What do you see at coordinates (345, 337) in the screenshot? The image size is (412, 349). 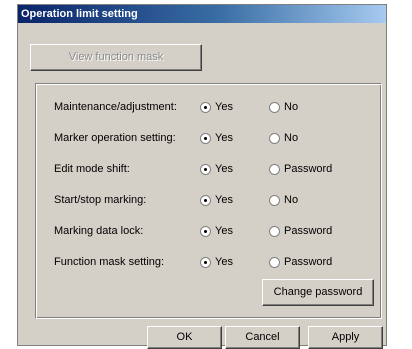 I see `apply-button: Apply` at bounding box center [345, 337].